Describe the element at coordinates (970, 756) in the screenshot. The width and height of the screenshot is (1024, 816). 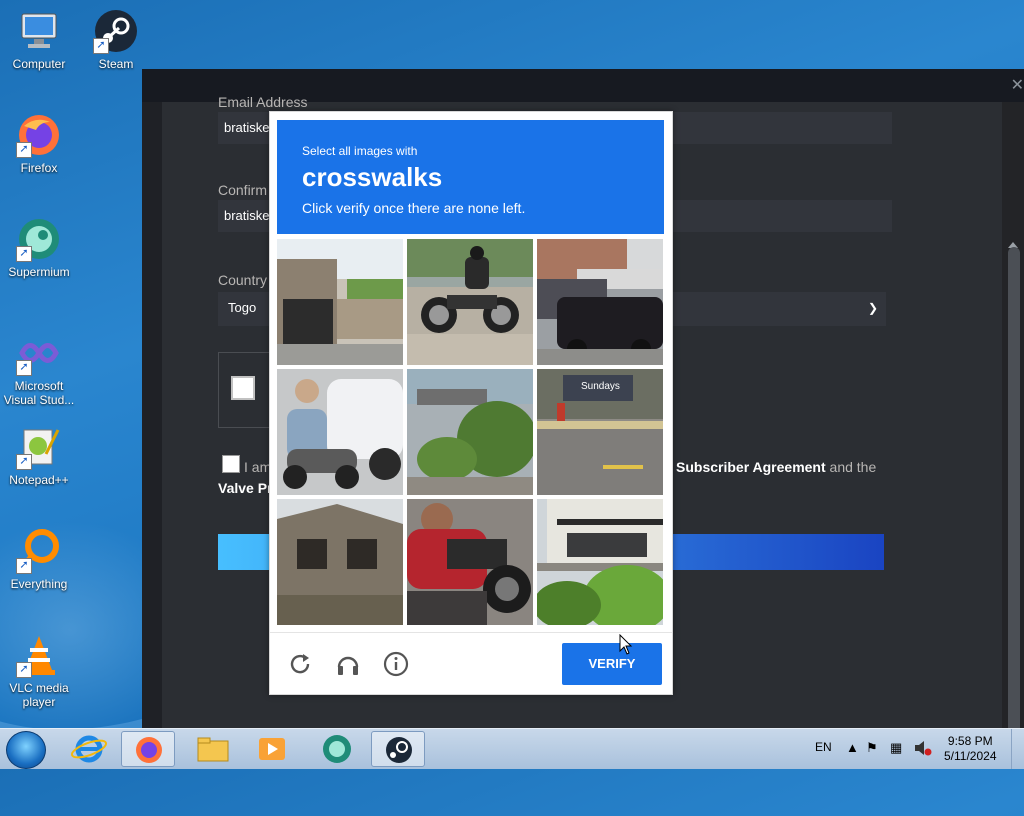
I see `clock-date: 5/11/2024` at that location.